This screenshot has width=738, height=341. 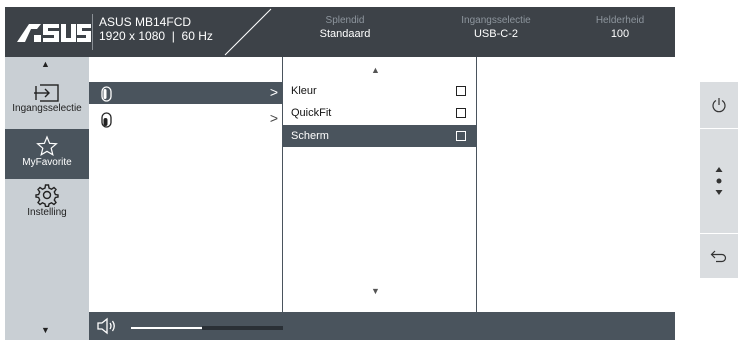 I want to click on power-icon, so click(x=719, y=105).